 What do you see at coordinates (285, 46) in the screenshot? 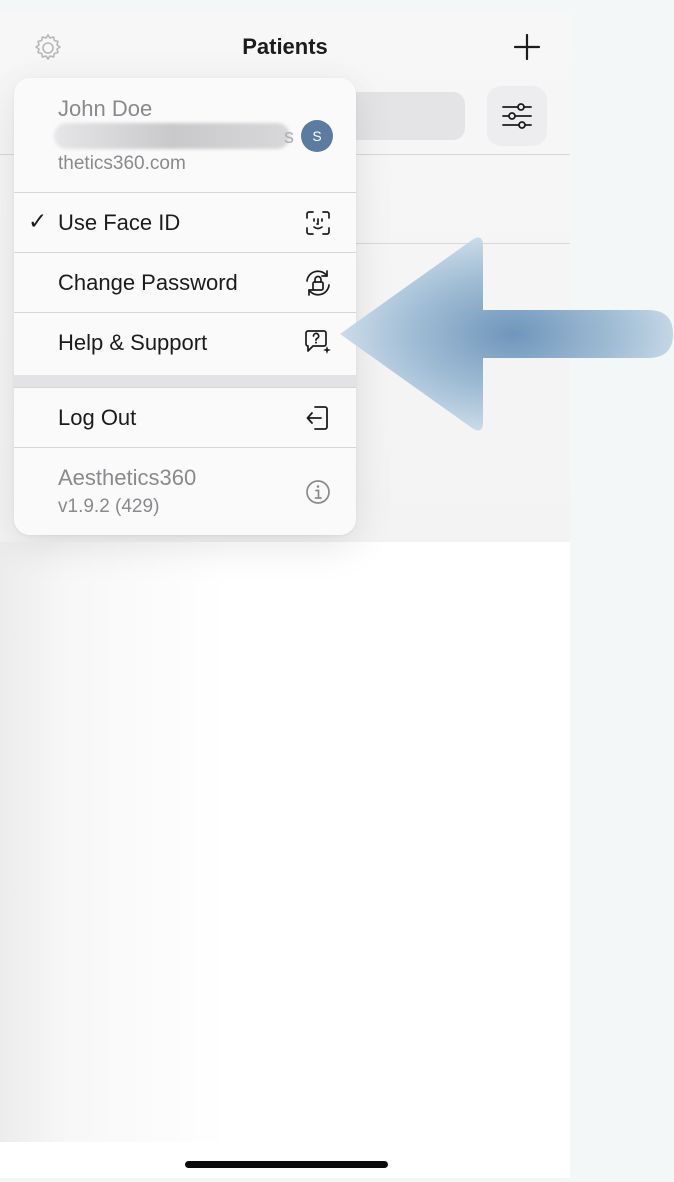
I see `page-title: Patients` at bounding box center [285, 46].